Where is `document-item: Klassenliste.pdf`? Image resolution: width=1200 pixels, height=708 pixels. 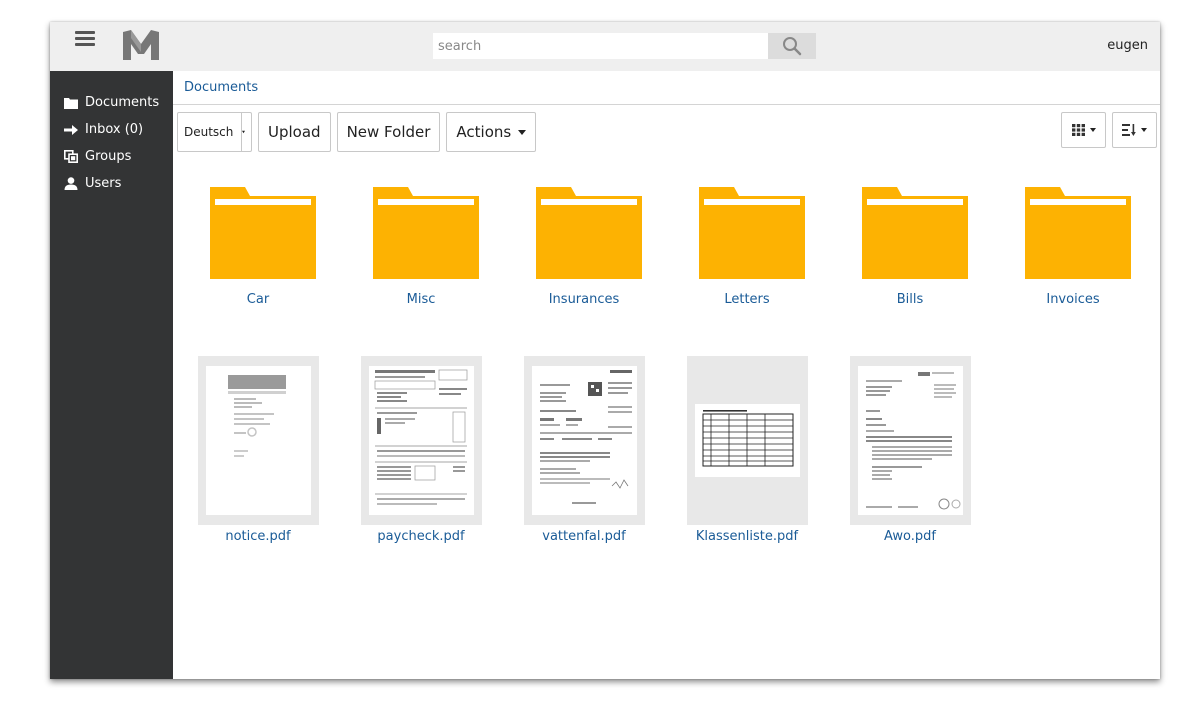
document-item: Klassenliste.pdf is located at coordinates (747, 451).